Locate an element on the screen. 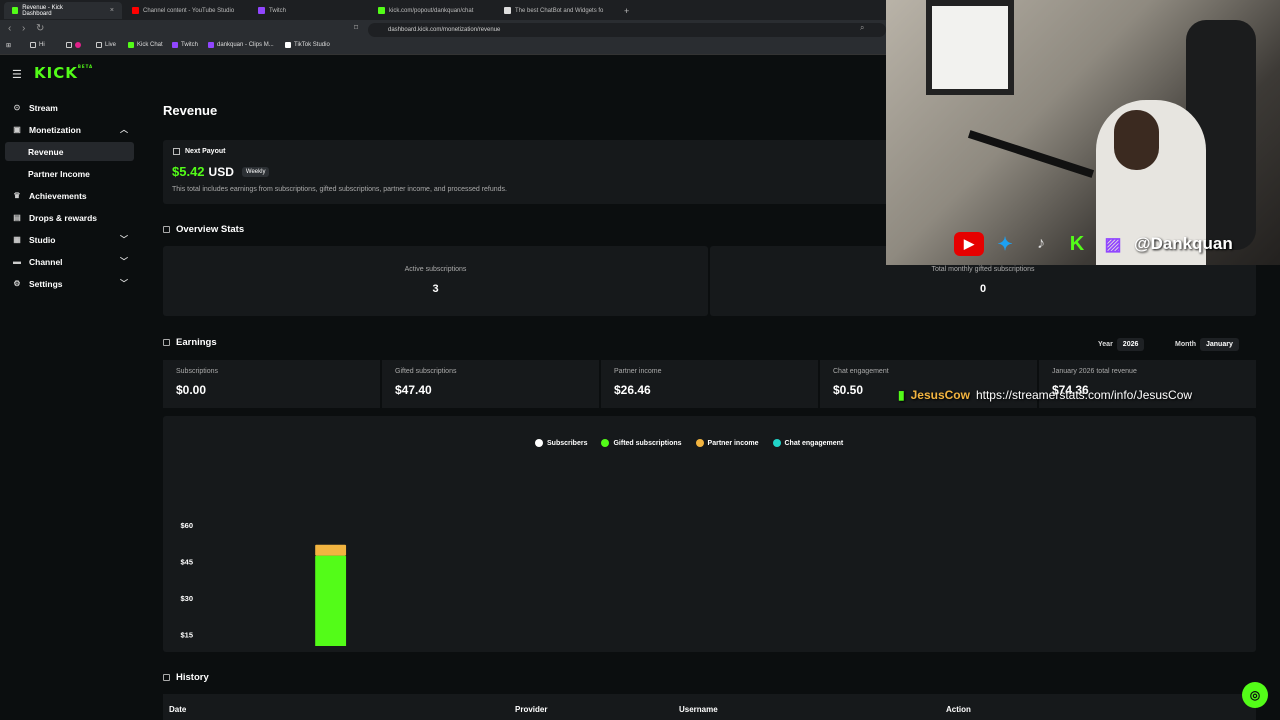 This screenshot has width=1280, height=720. mic-arm is located at coordinates (1031, 154).